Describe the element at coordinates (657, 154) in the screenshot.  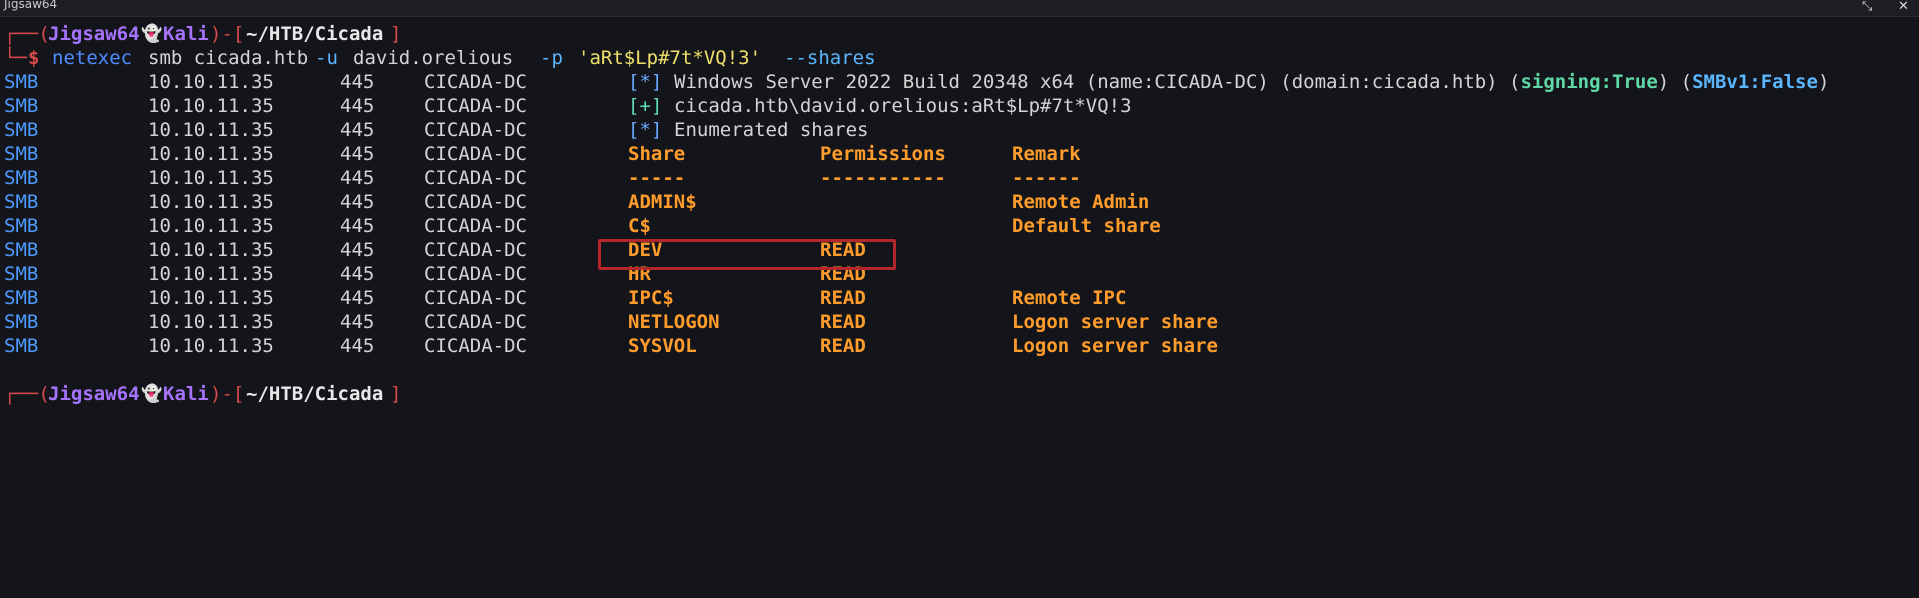
I see `header-share: Share` at that location.